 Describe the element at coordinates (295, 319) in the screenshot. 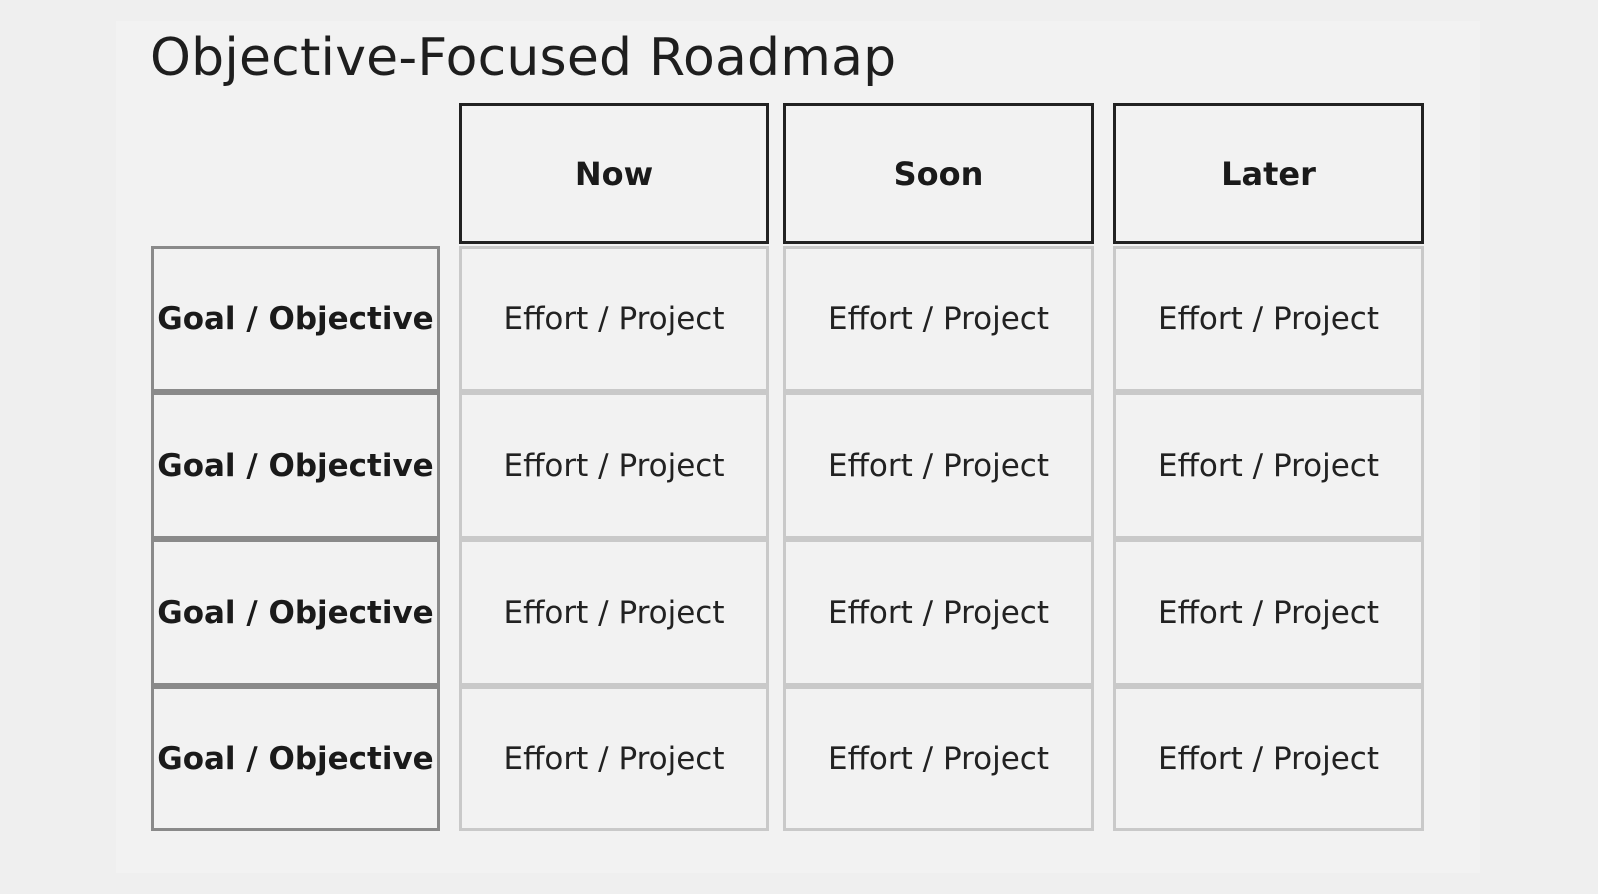

I see `goal-objective-row-1: Goal / Objective` at that location.